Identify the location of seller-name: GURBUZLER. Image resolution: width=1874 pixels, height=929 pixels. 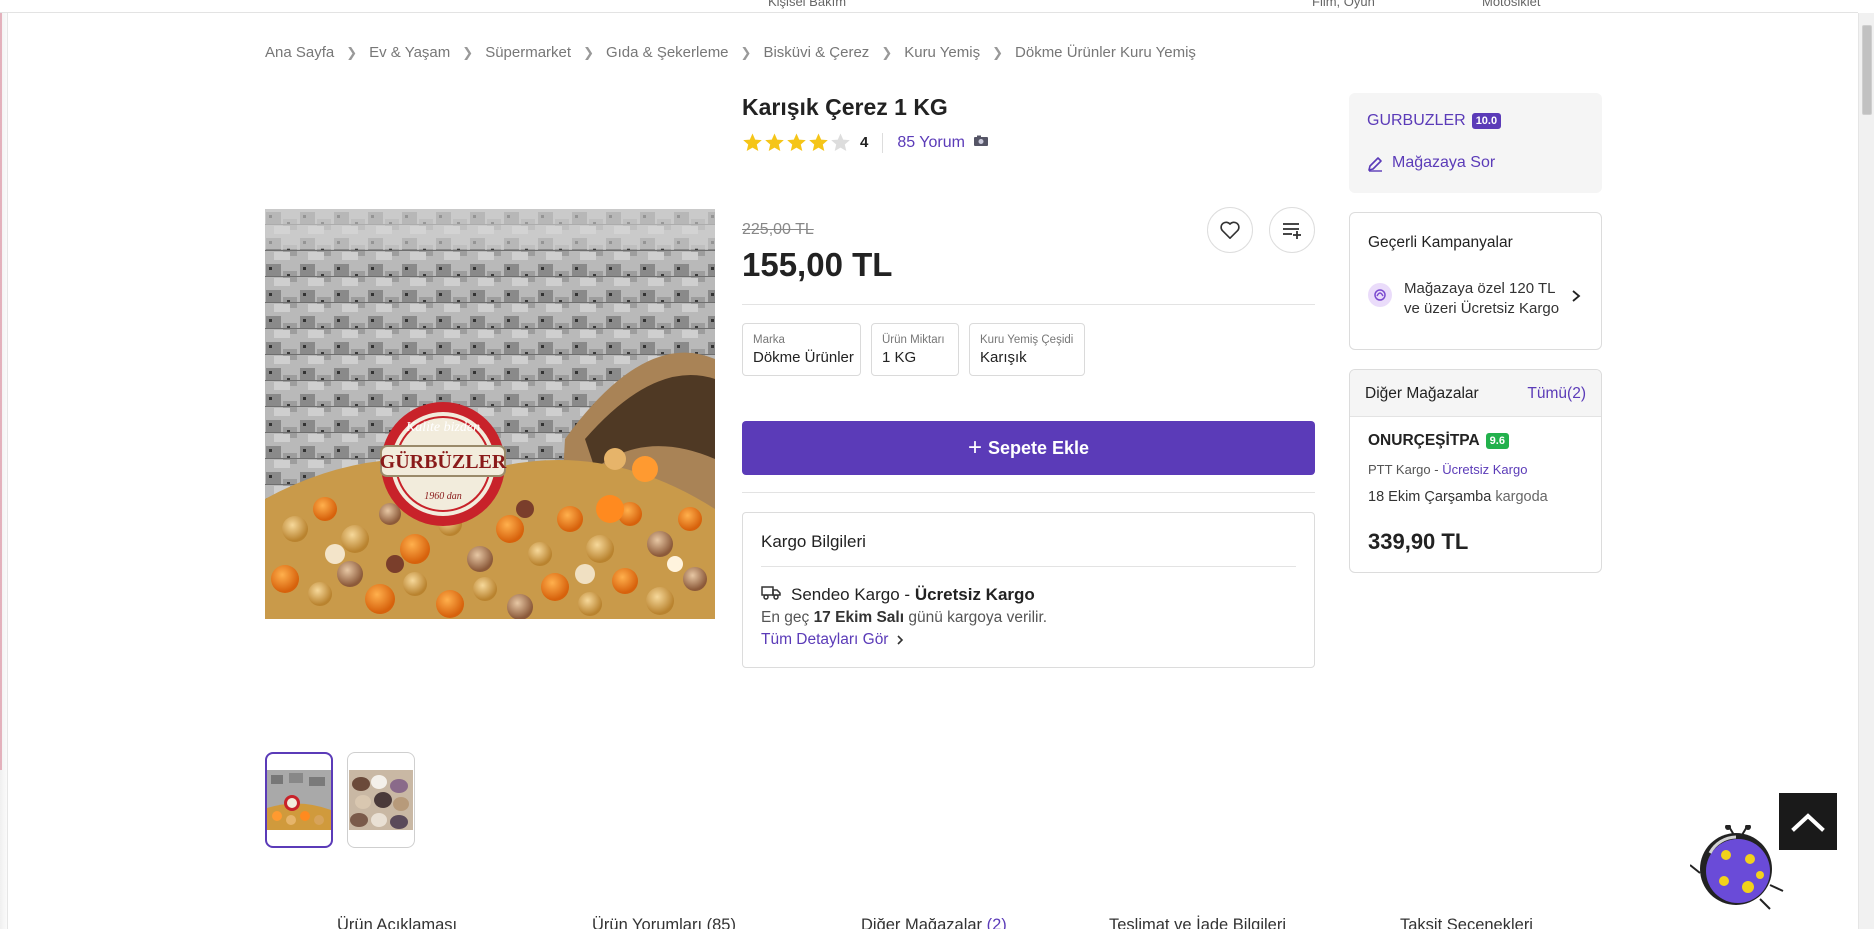
(1416, 120).